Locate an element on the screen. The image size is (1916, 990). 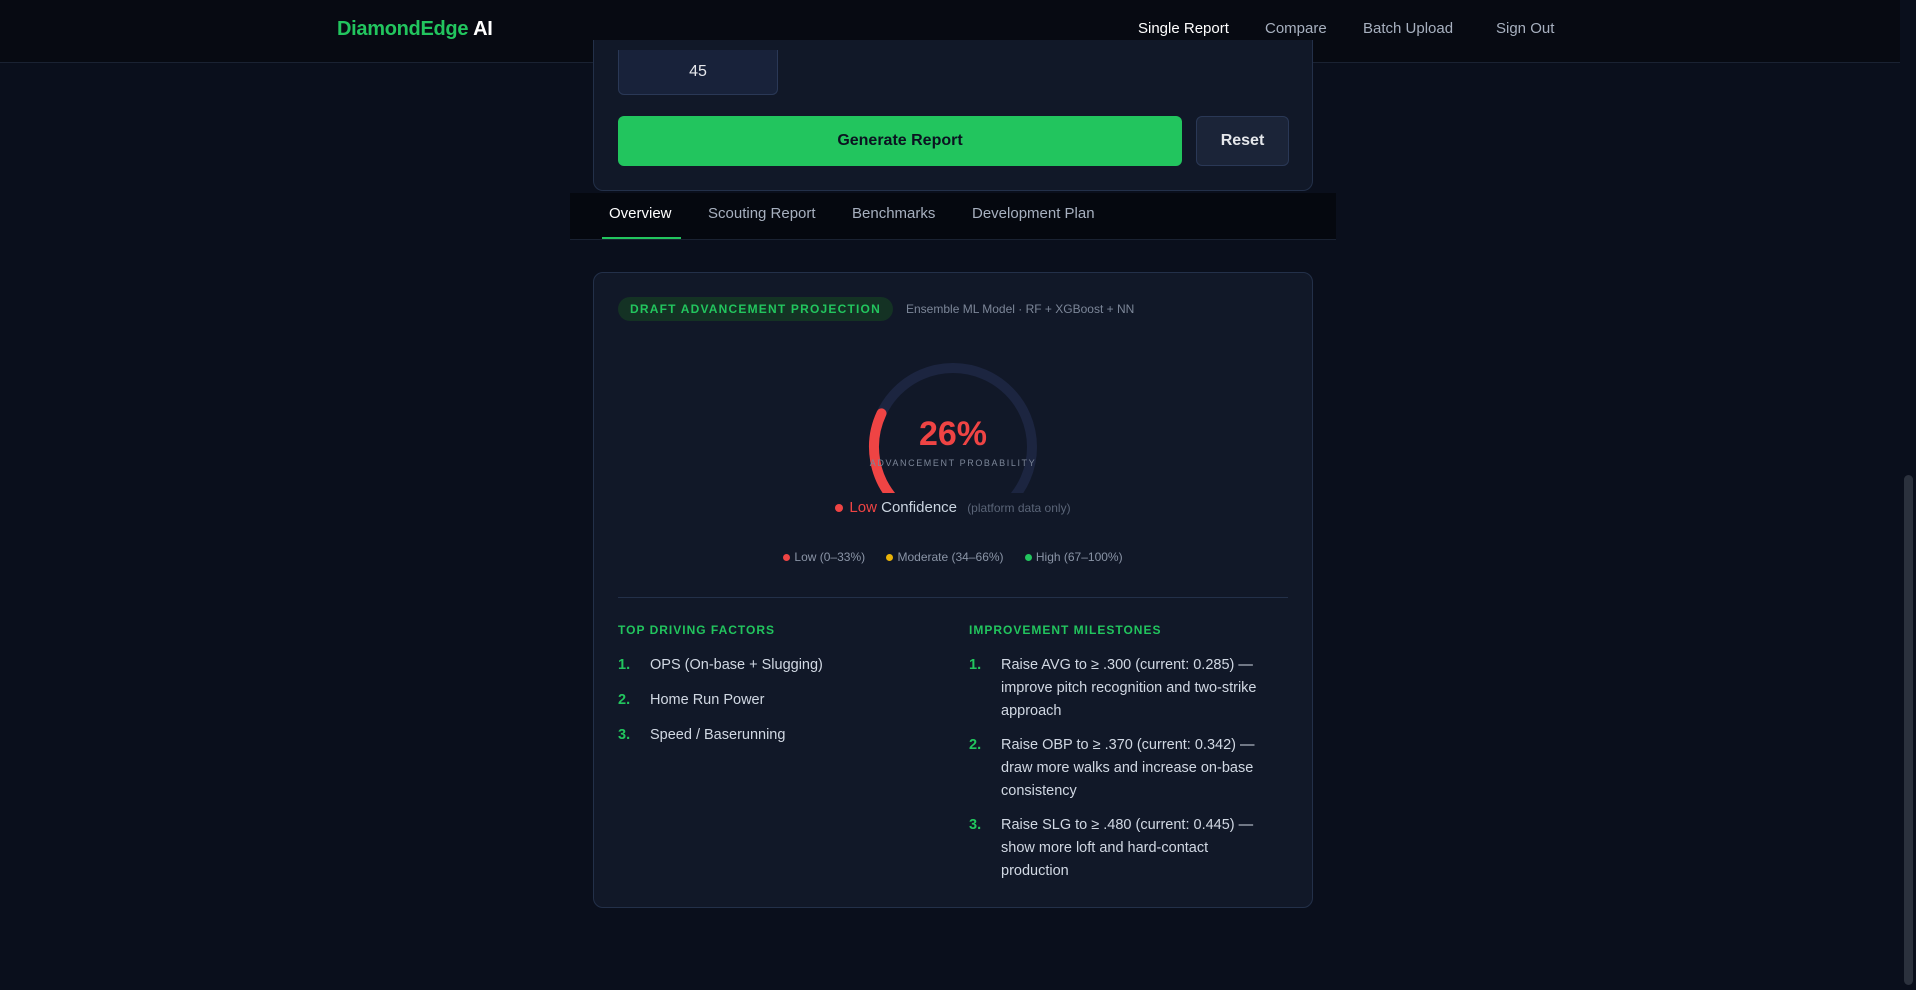
legend-low: Low (0–33%) is located at coordinates (824, 557).